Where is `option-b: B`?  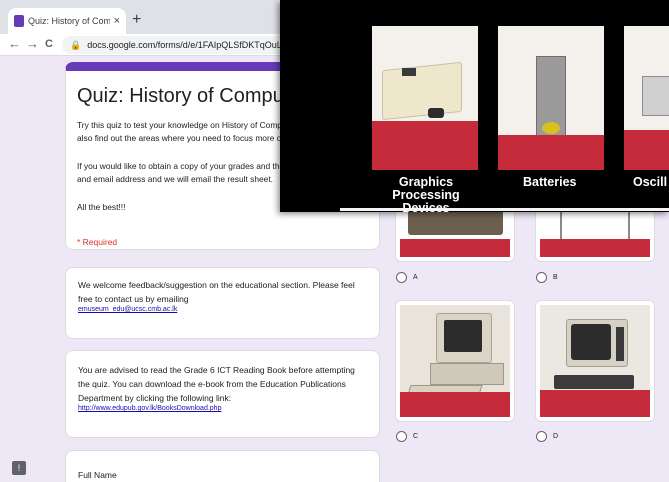
option-b: B is located at coordinates (547, 277).